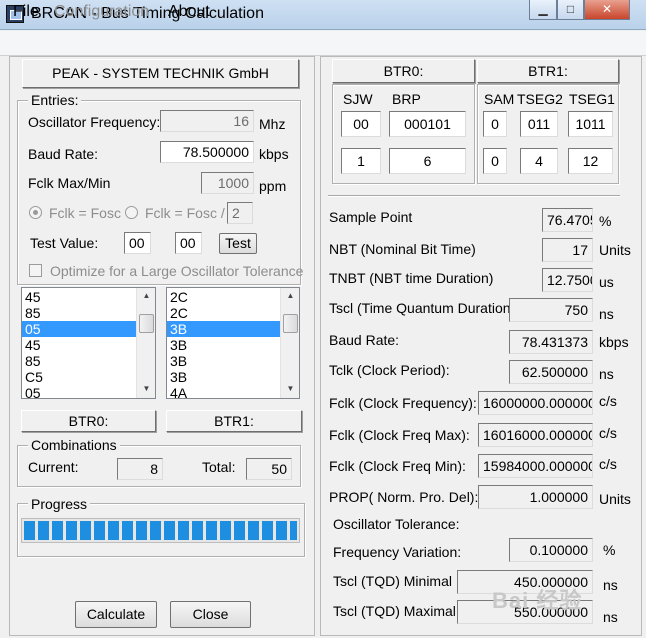 The height and width of the screenshot is (638, 646). I want to click on sam-label: SAM, so click(499, 99).